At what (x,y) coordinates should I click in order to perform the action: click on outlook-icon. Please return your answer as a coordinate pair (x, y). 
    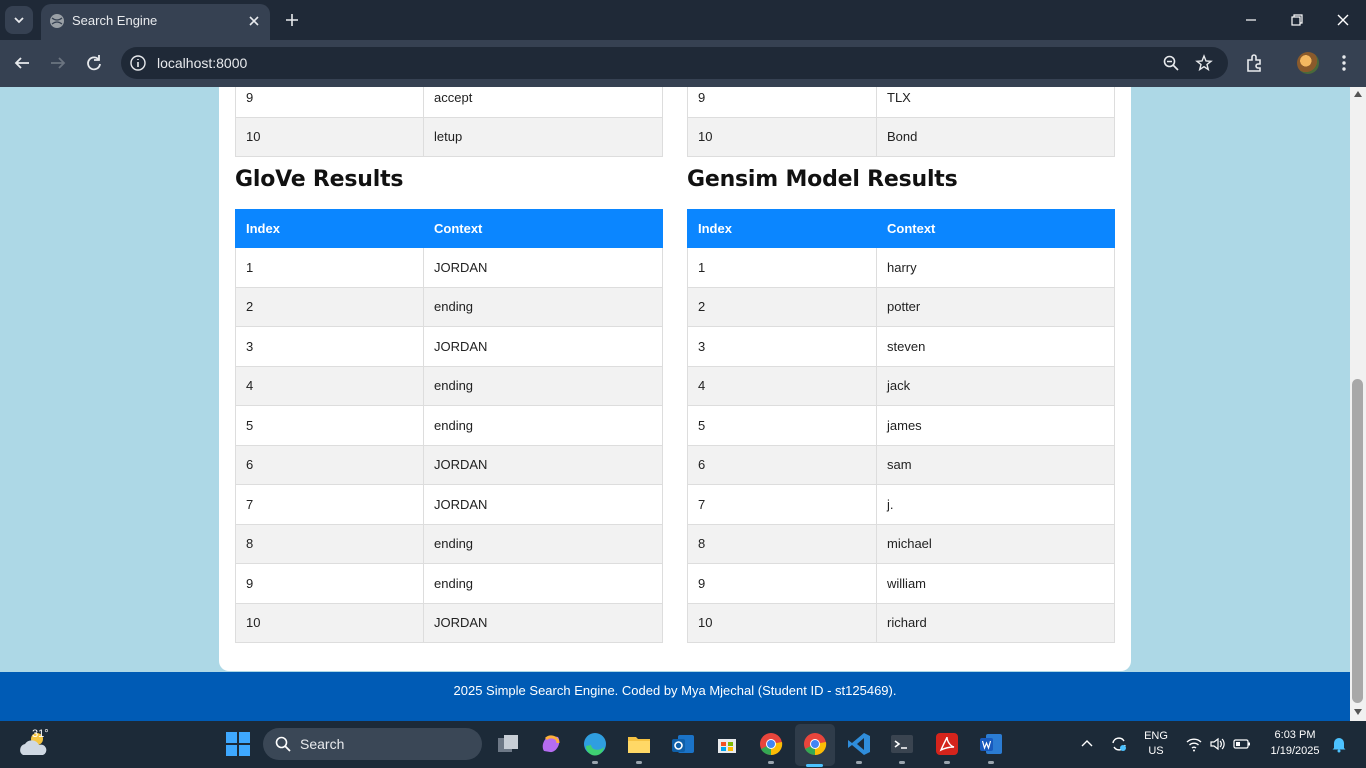
    Looking at the image, I should click on (683, 744).